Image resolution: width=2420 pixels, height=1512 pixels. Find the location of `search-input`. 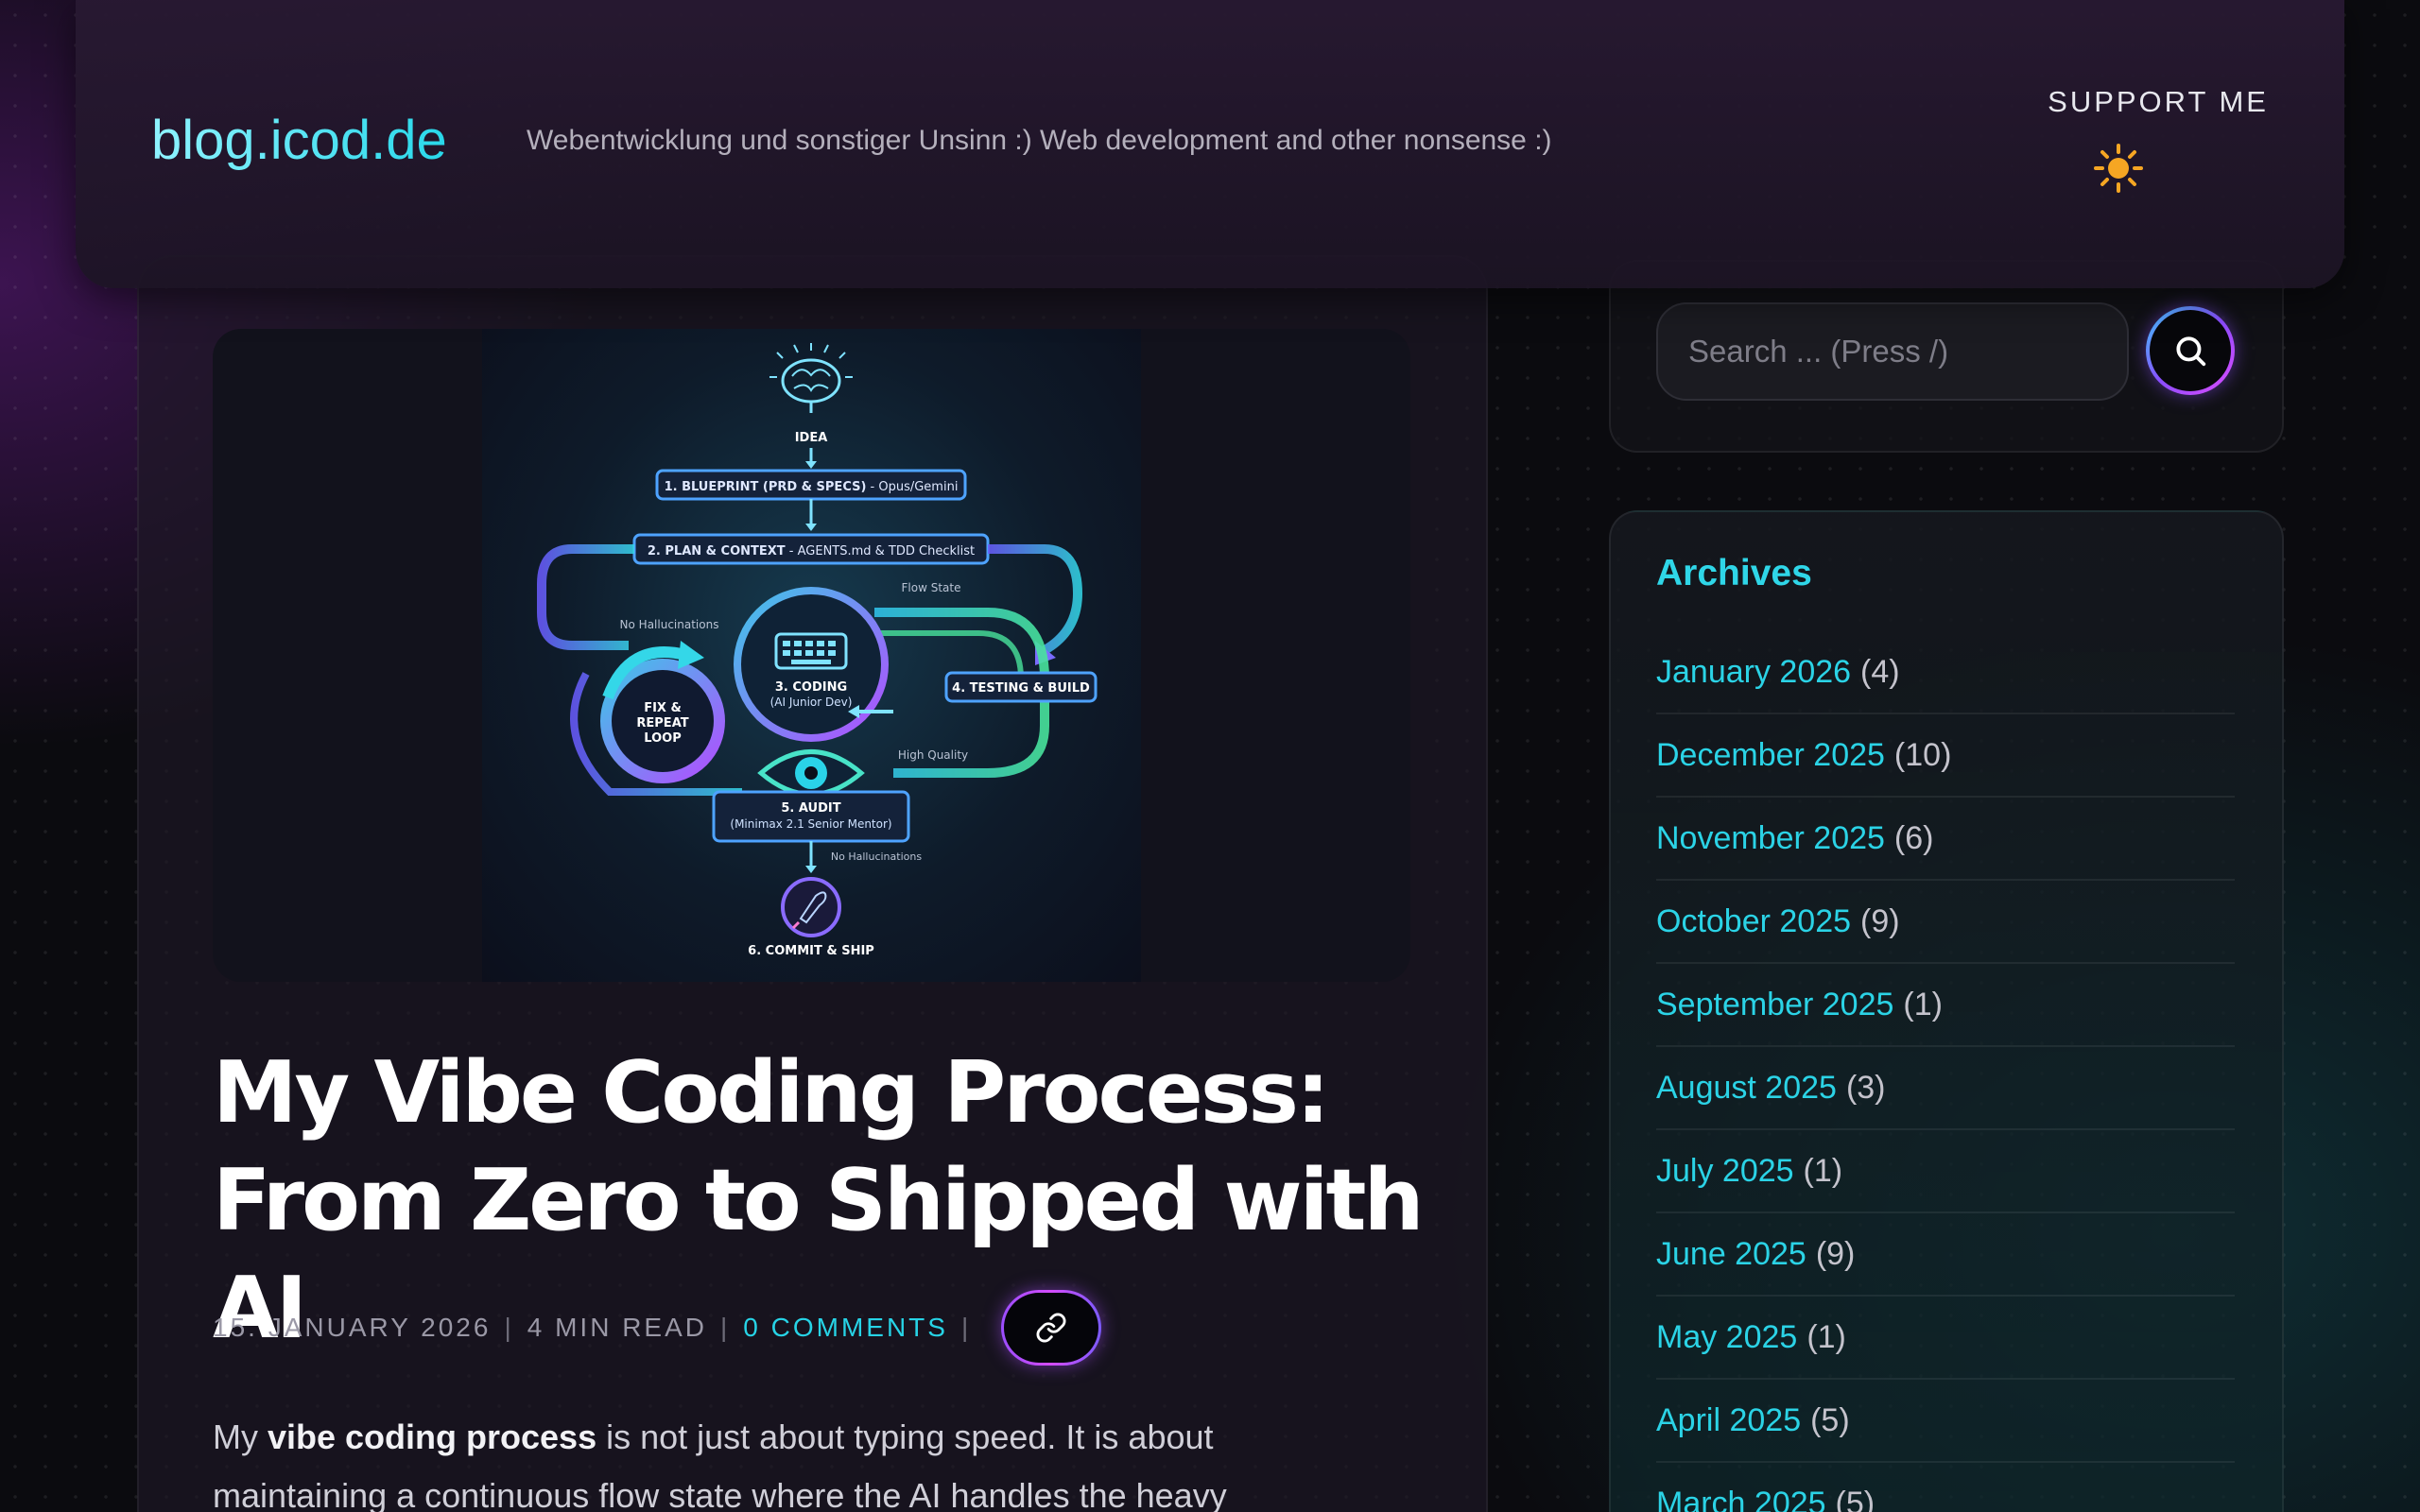

search-input is located at coordinates (1893, 351).